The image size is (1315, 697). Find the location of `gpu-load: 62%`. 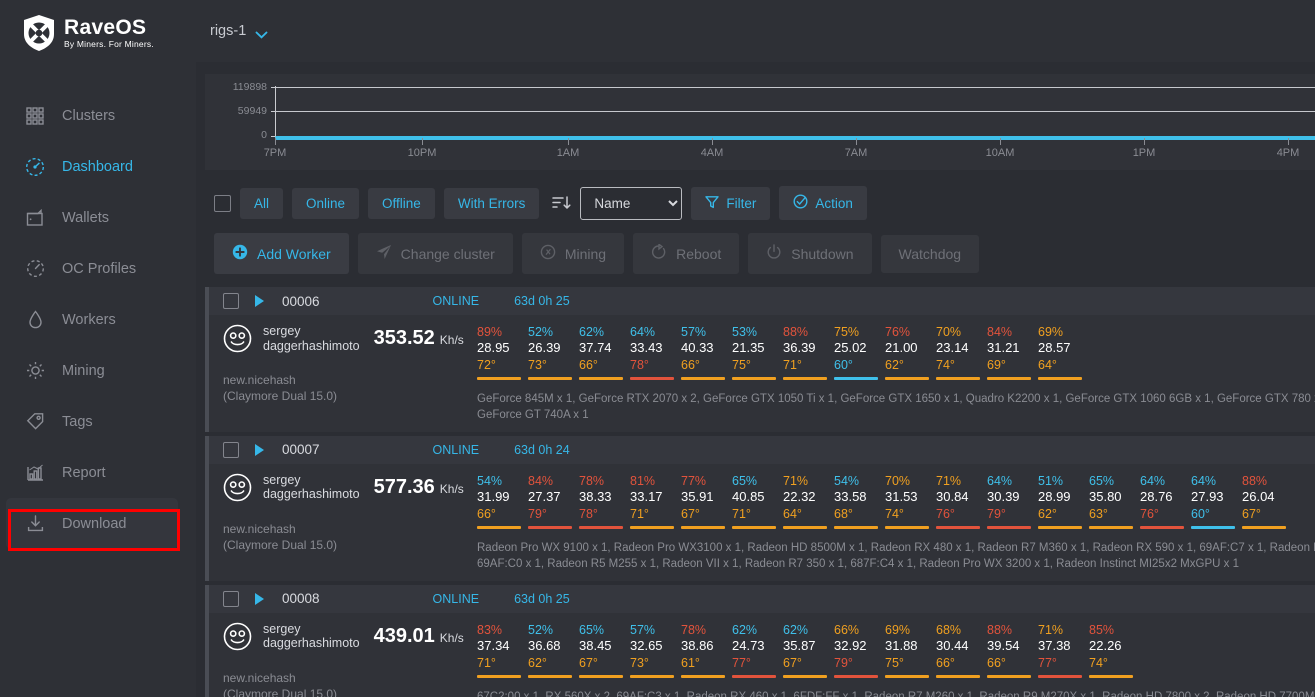

gpu-load: 62% is located at coordinates (592, 332).